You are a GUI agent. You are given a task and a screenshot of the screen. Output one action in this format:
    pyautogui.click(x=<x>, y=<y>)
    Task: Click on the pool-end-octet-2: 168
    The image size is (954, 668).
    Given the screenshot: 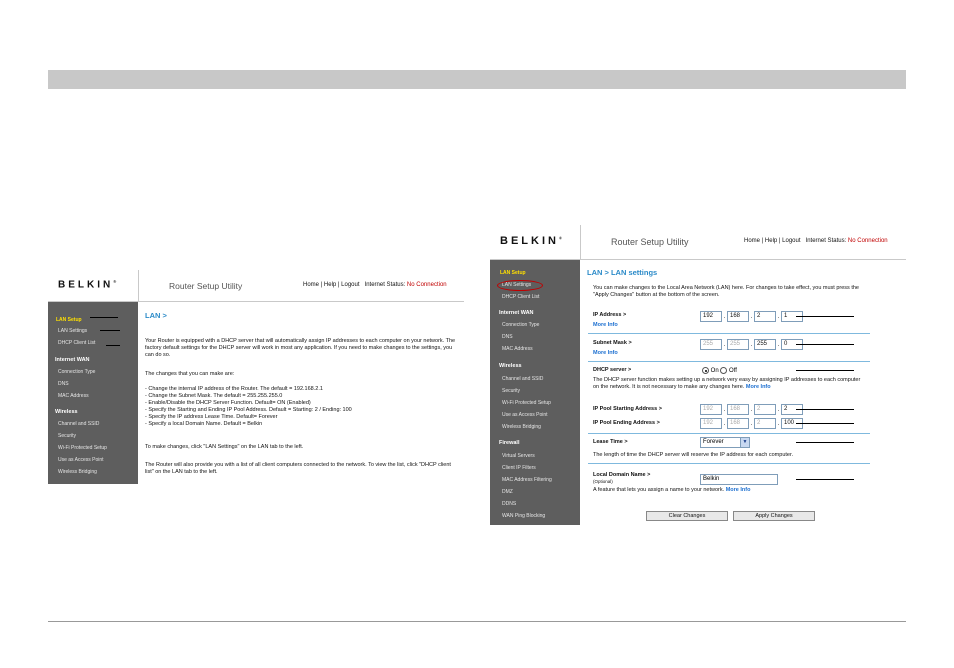 What is the action you would take?
    pyautogui.click(x=738, y=423)
    